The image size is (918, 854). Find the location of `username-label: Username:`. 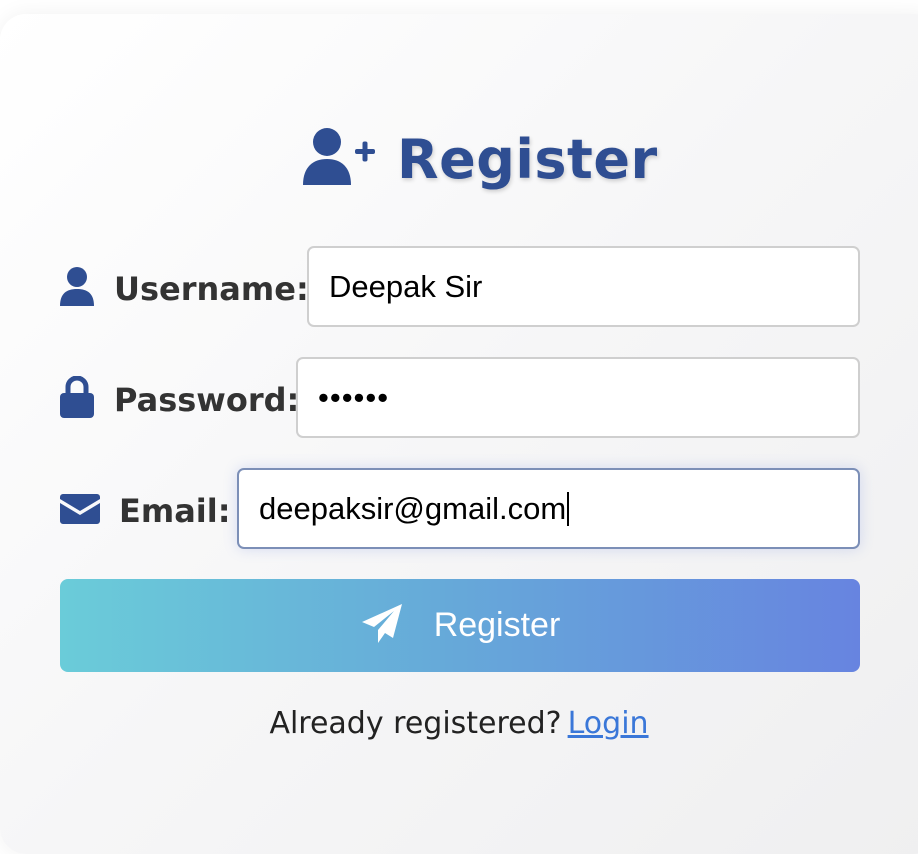

username-label: Username: is located at coordinates (211, 289).